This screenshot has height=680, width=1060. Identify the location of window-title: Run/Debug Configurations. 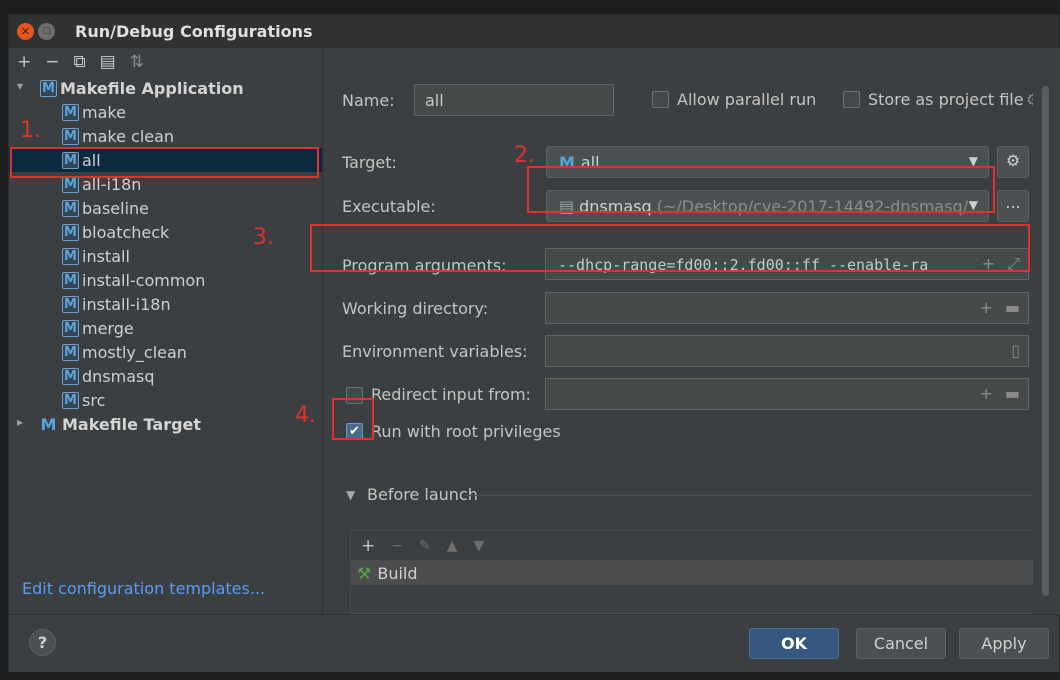
(194, 31).